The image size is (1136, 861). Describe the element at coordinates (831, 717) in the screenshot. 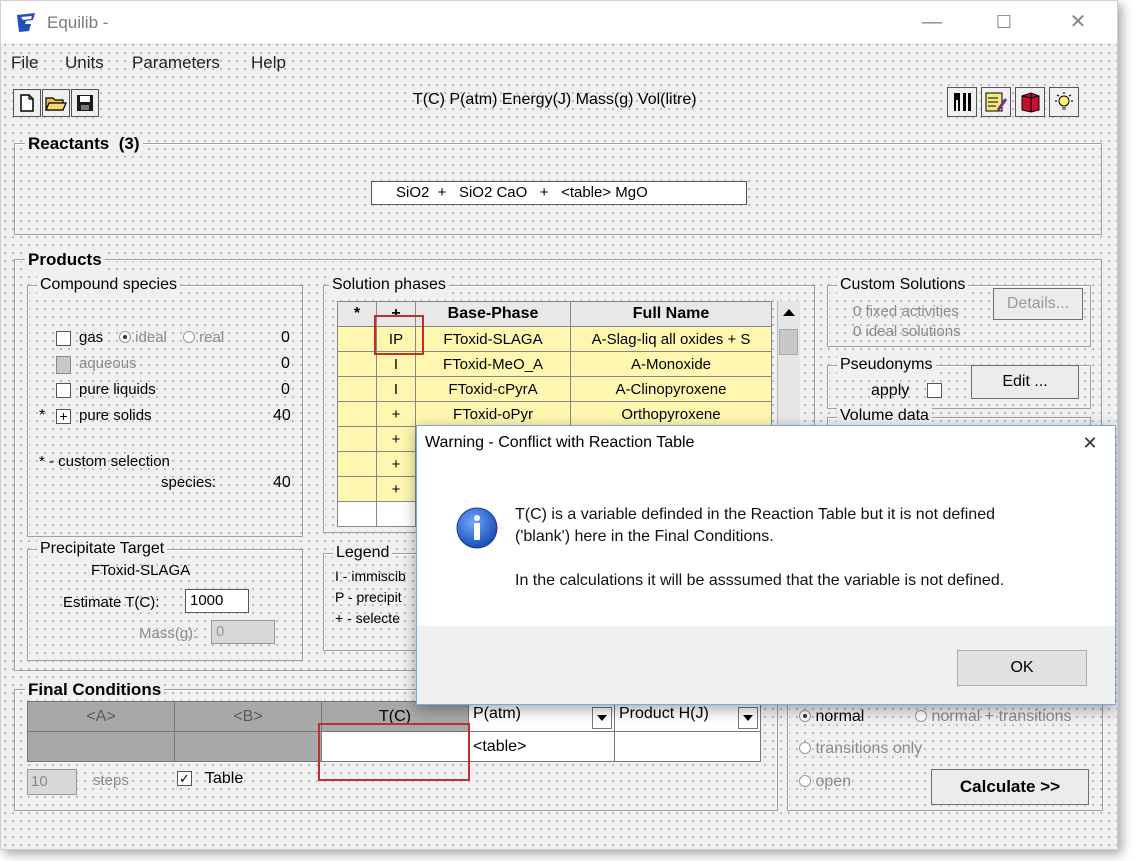

I see `normal-radio: normal` at that location.